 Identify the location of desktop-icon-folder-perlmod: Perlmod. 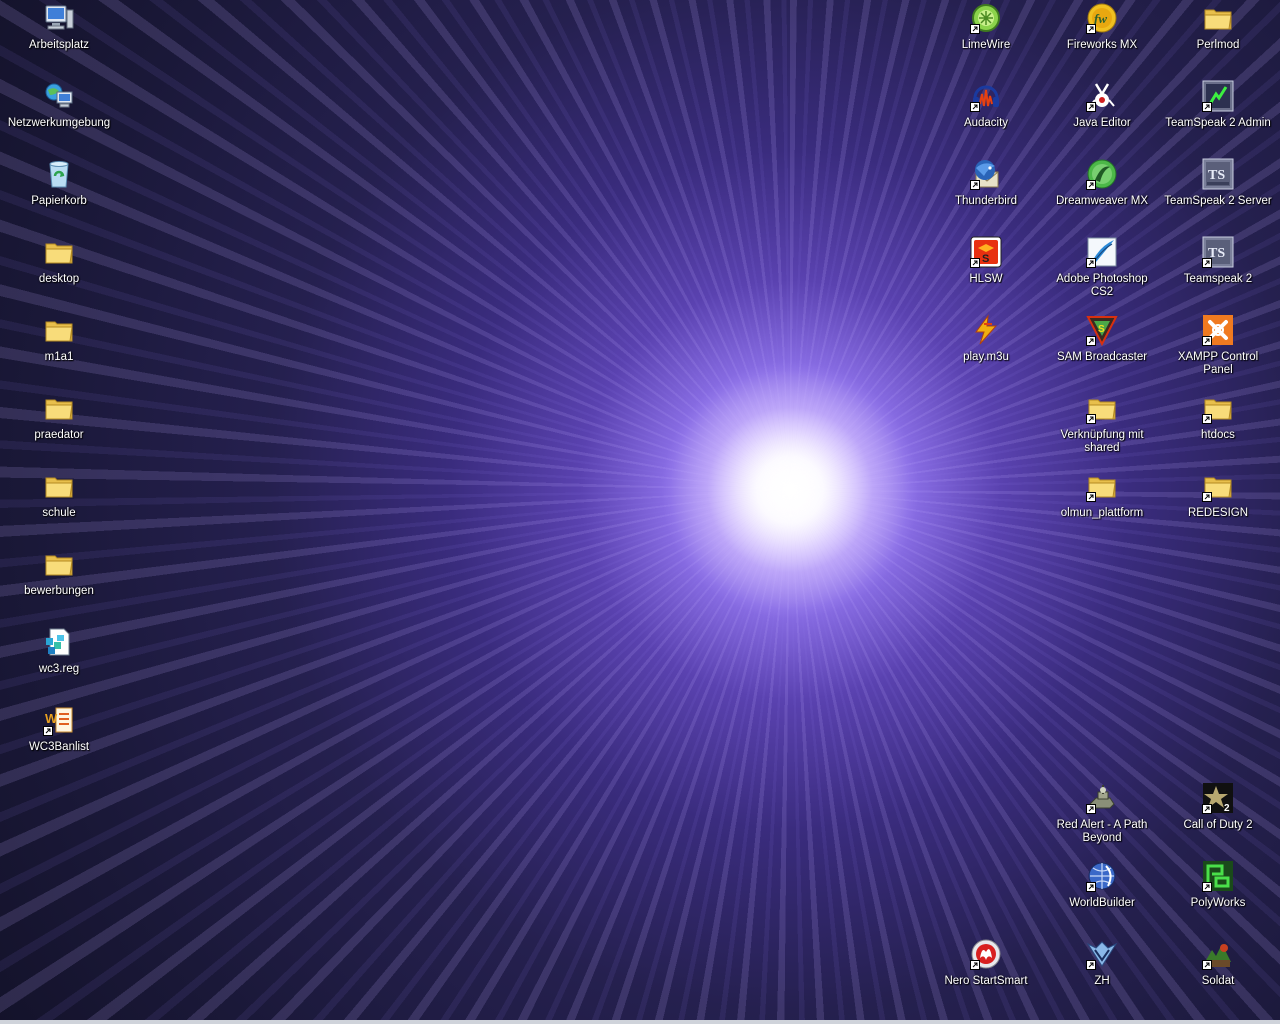
(1218, 40).